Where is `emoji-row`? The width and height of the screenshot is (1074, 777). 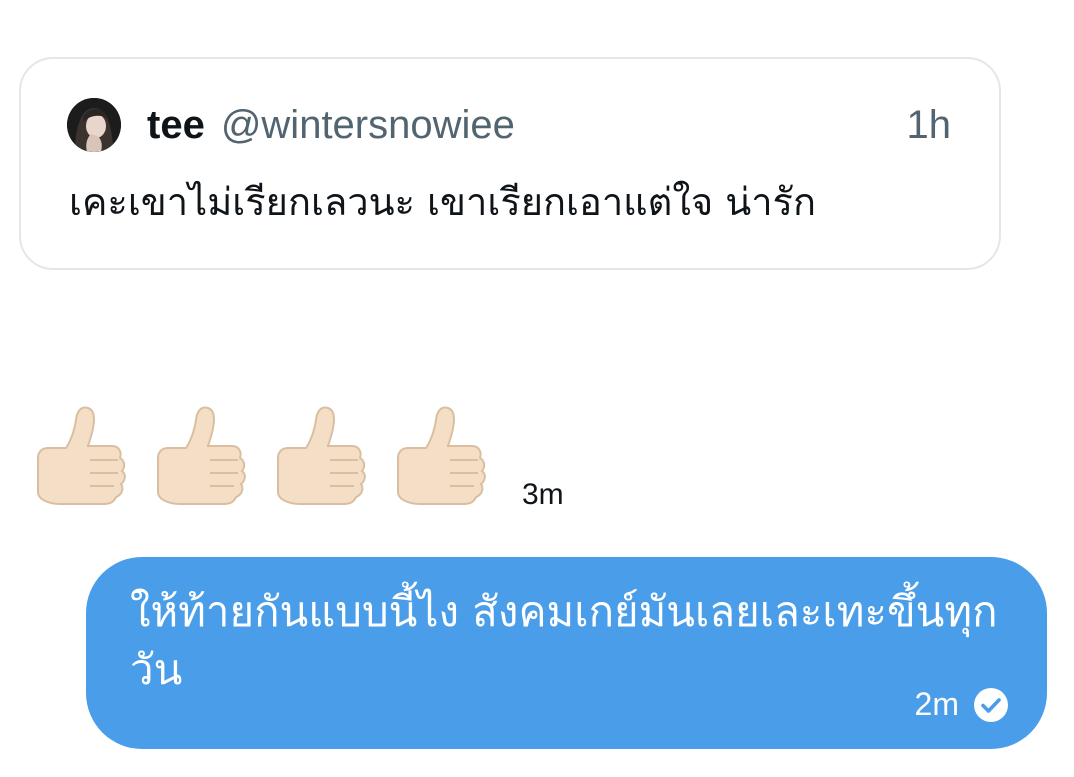
emoji-row is located at coordinates (260, 456).